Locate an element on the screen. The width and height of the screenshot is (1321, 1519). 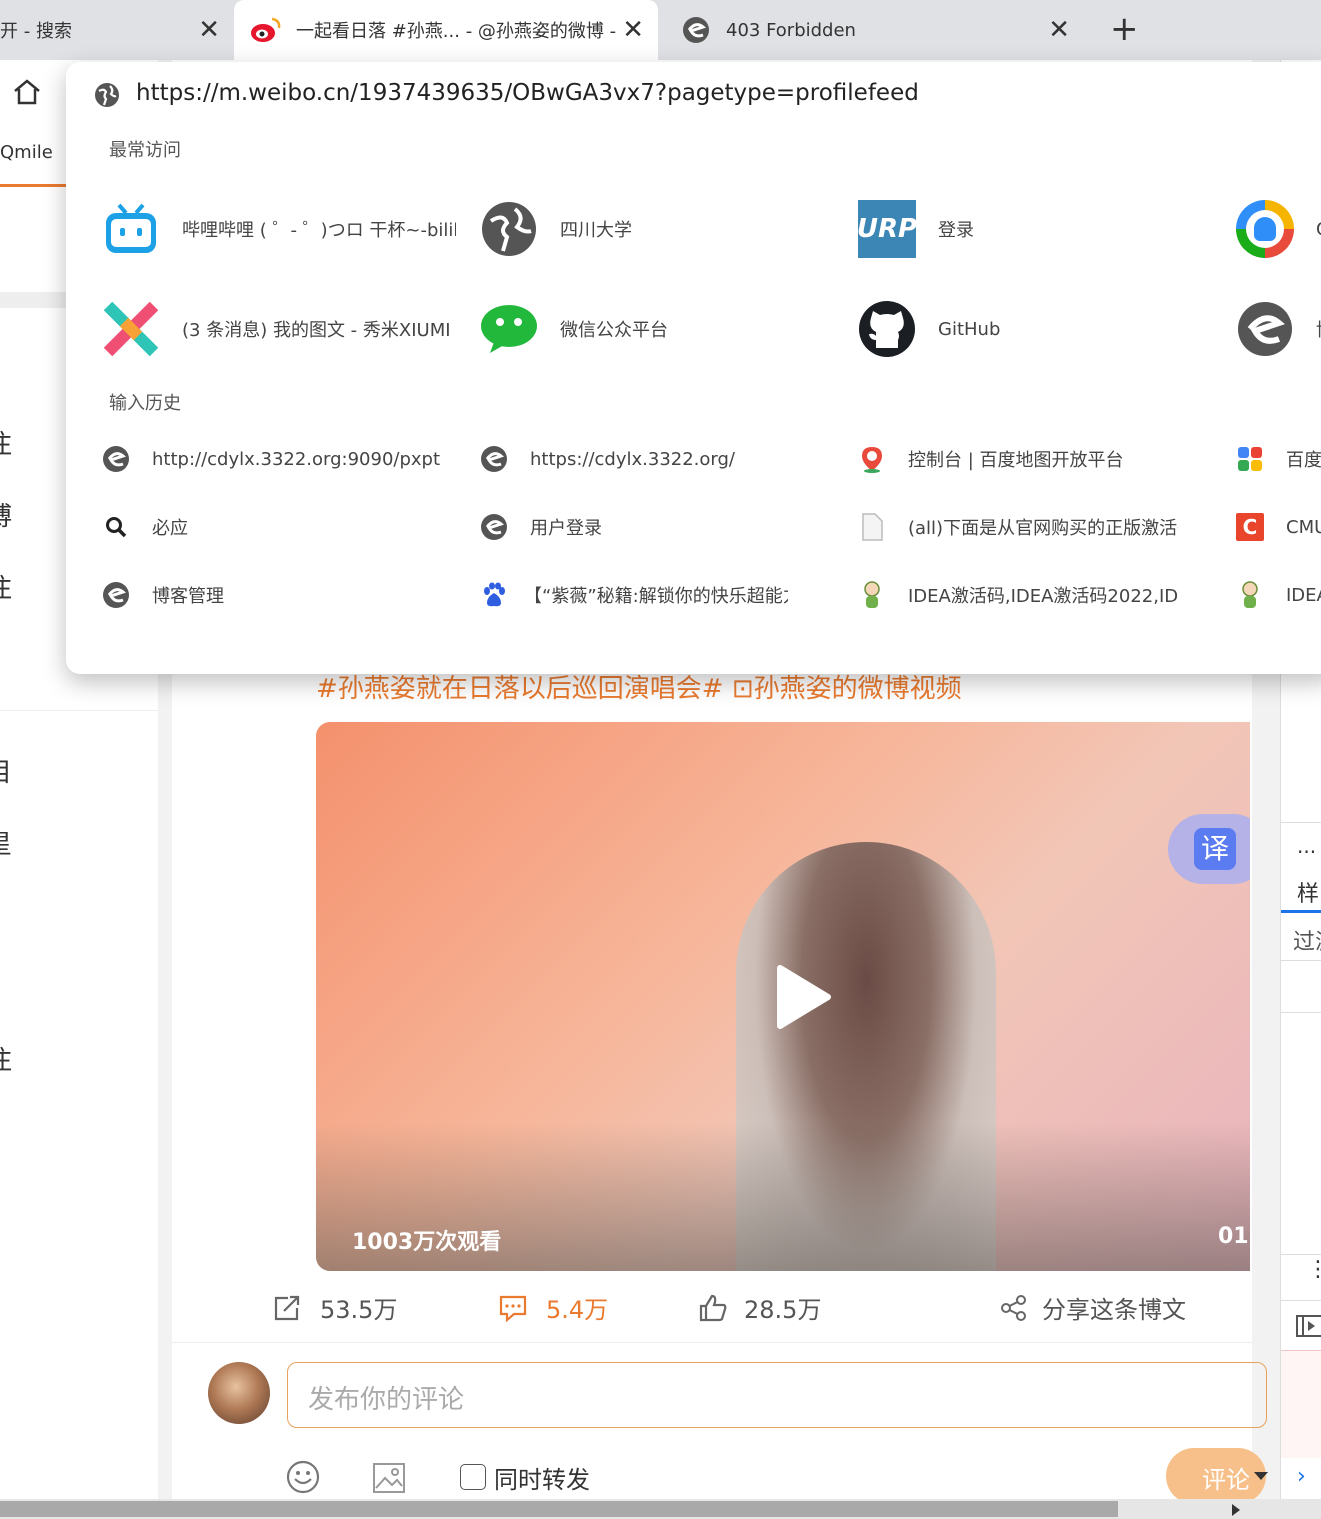
history-label: 控制台 | 百度地图开放平台 is located at coordinates (1016, 460).